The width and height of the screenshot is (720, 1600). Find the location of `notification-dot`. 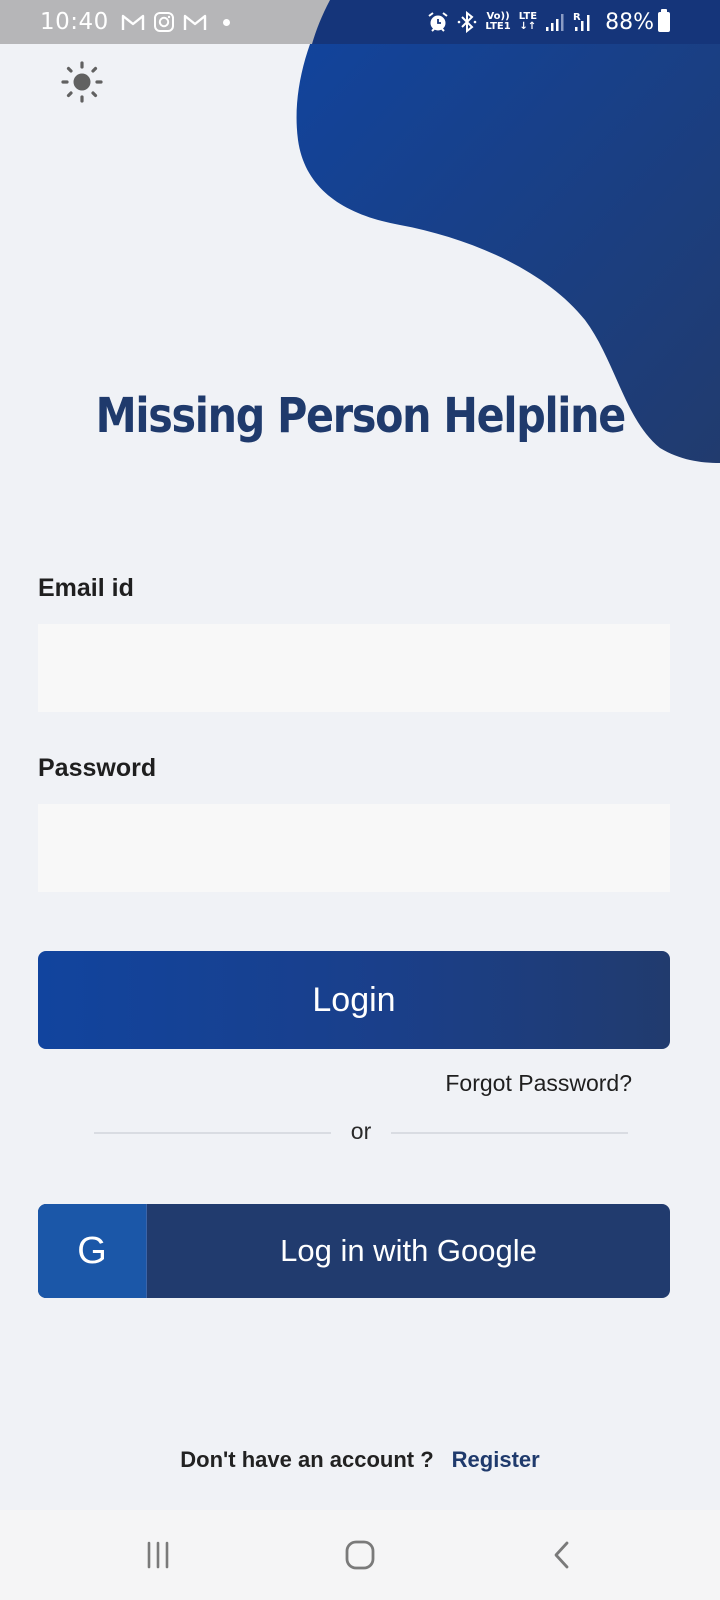

notification-dot is located at coordinates (226, 22).